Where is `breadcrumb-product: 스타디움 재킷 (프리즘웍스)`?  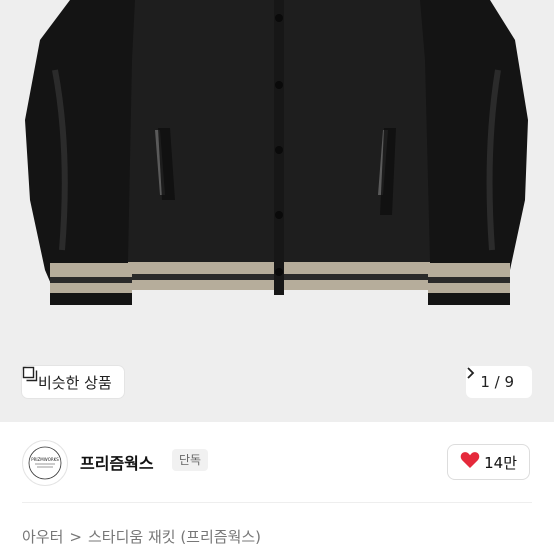
breadcrumb-product: 스타디움 재킷 (프리즘웍스) is located at coordinates (174, 536).